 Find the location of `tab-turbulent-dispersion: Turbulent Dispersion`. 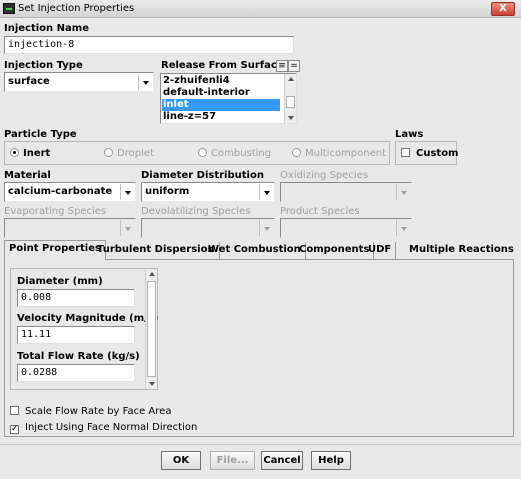

tab-turbulent-dispersion: Turbulent Dispersion is located at coordinates (156, 251).